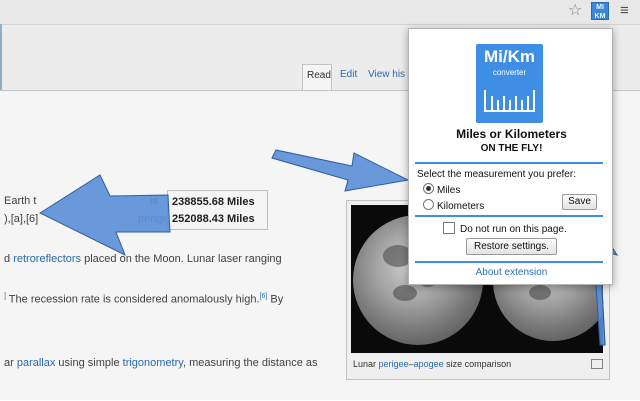  Describe the element at coordinates (509, 56) in the screenshot. I see `logo-title: Mi/Km` at that location.